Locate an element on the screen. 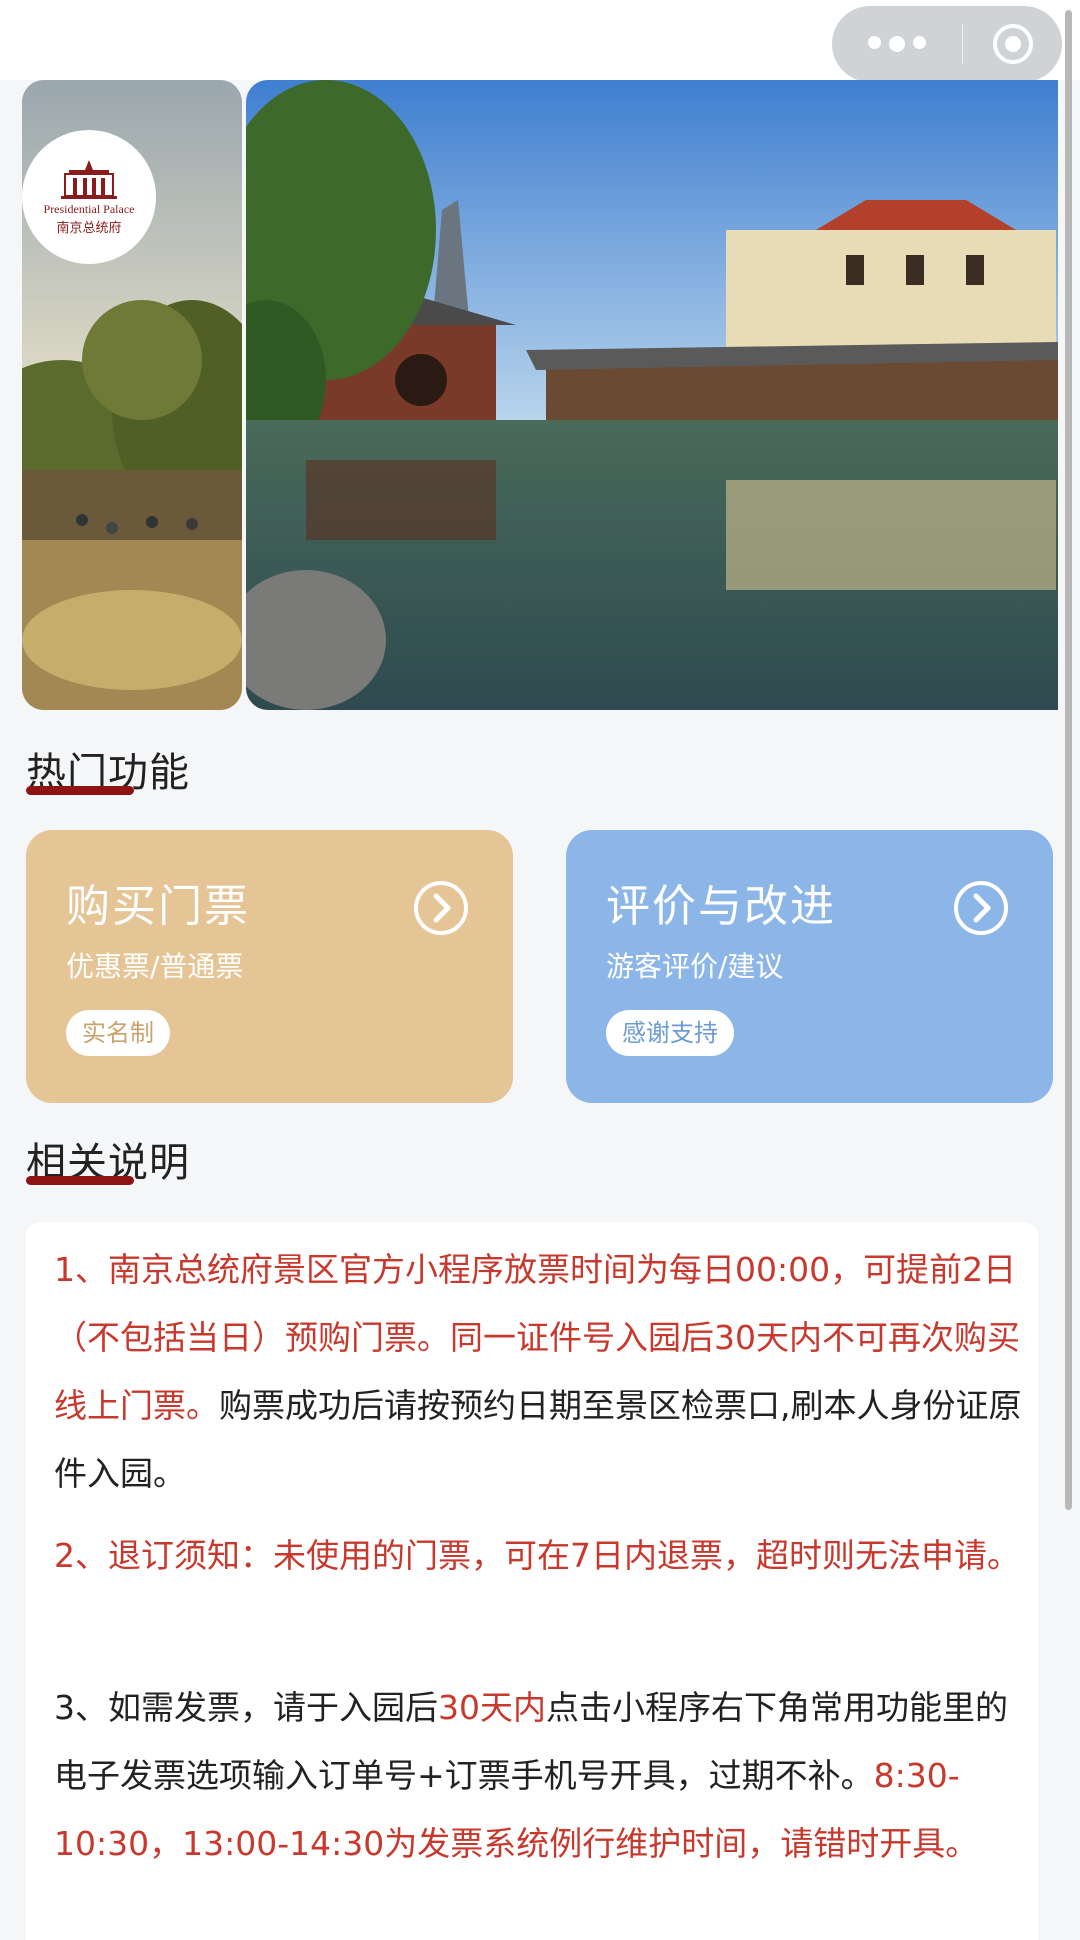 The height and width of the screenshot is (1940, 1080). review-subtitle: 游客评价/建议 is located at coordinates (695, 966).